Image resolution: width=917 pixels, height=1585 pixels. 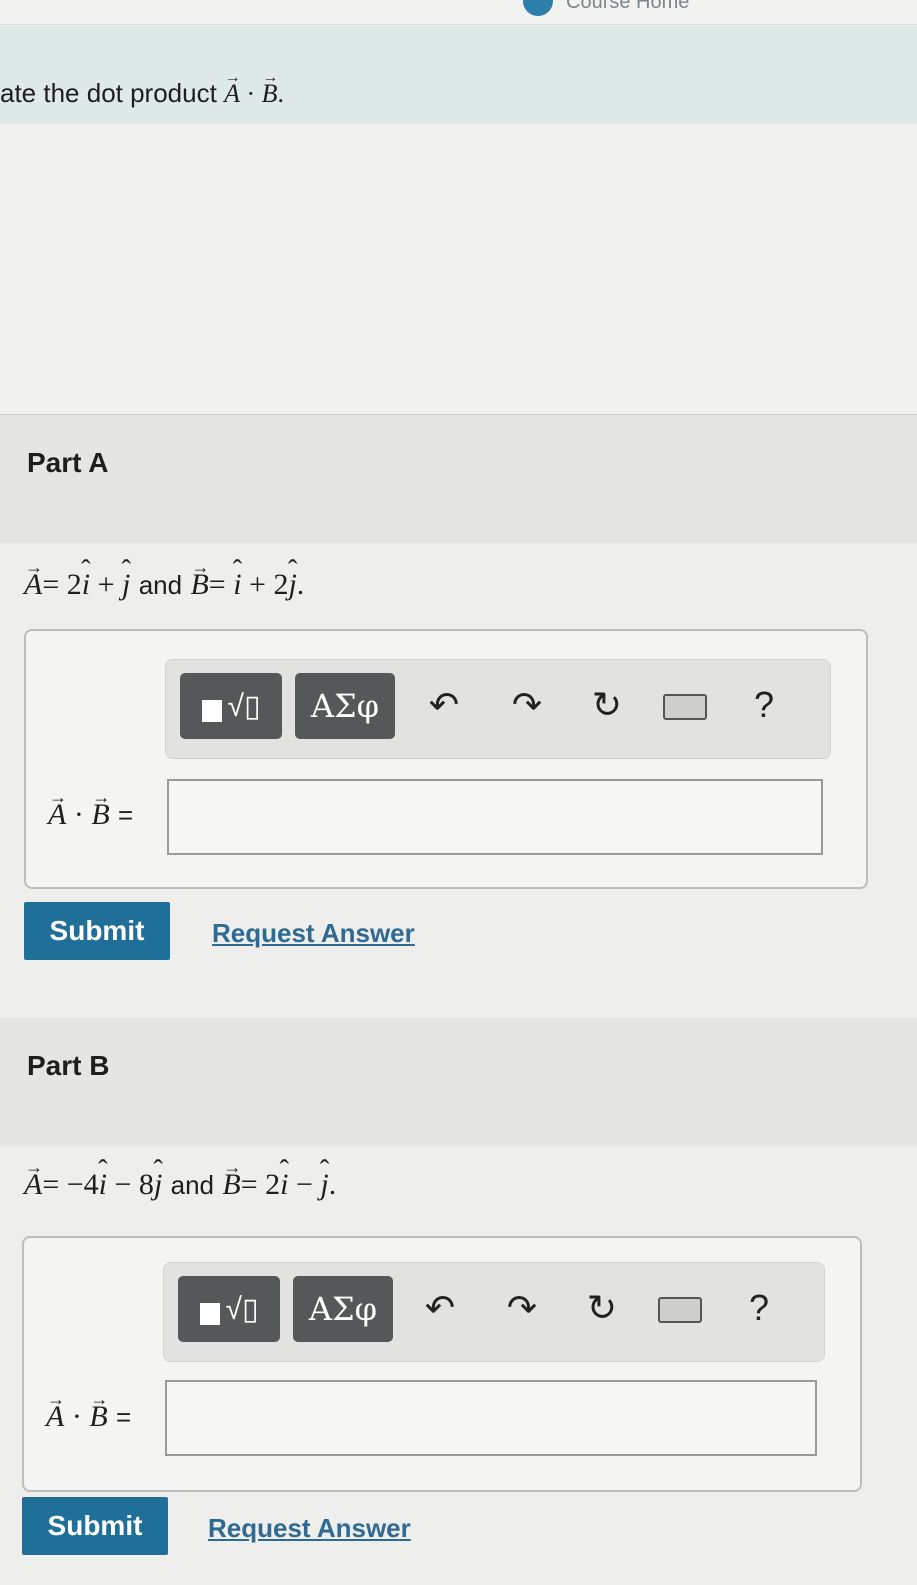 I want to click on part-b-submit-button: Submit, so click(x=95, y=1526).